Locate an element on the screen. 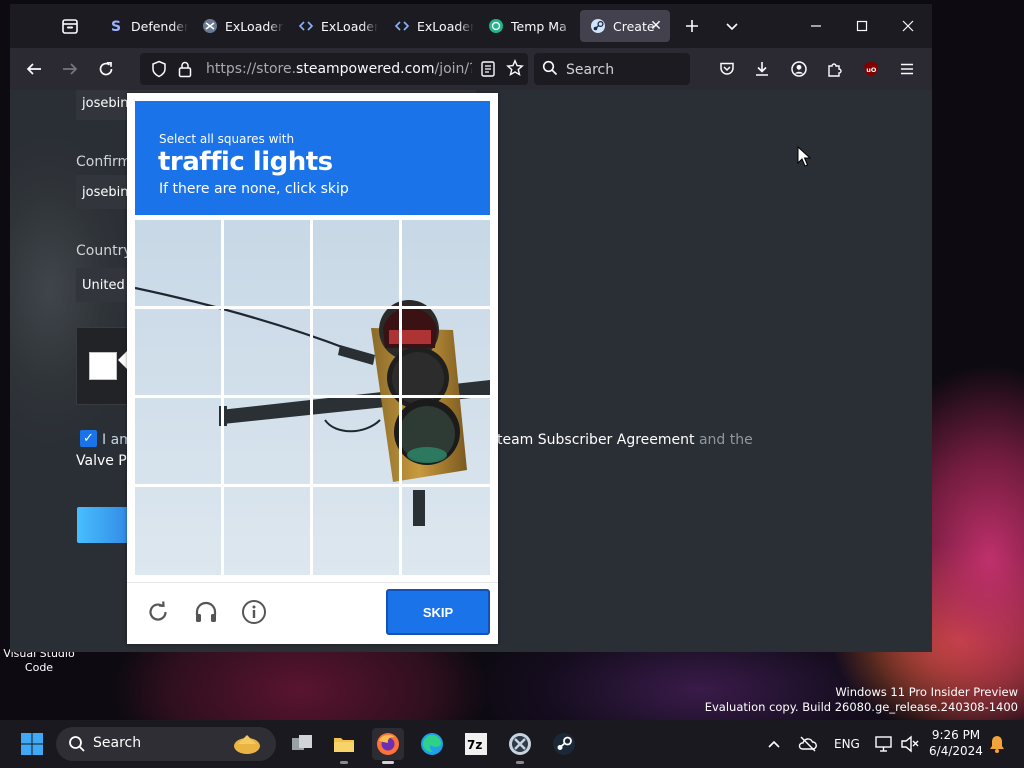 The width and height of the screenshot is (1024, 768). subscriber-agreement-text: team Subscriber Agreement and the is located at coordinates (625, 440).